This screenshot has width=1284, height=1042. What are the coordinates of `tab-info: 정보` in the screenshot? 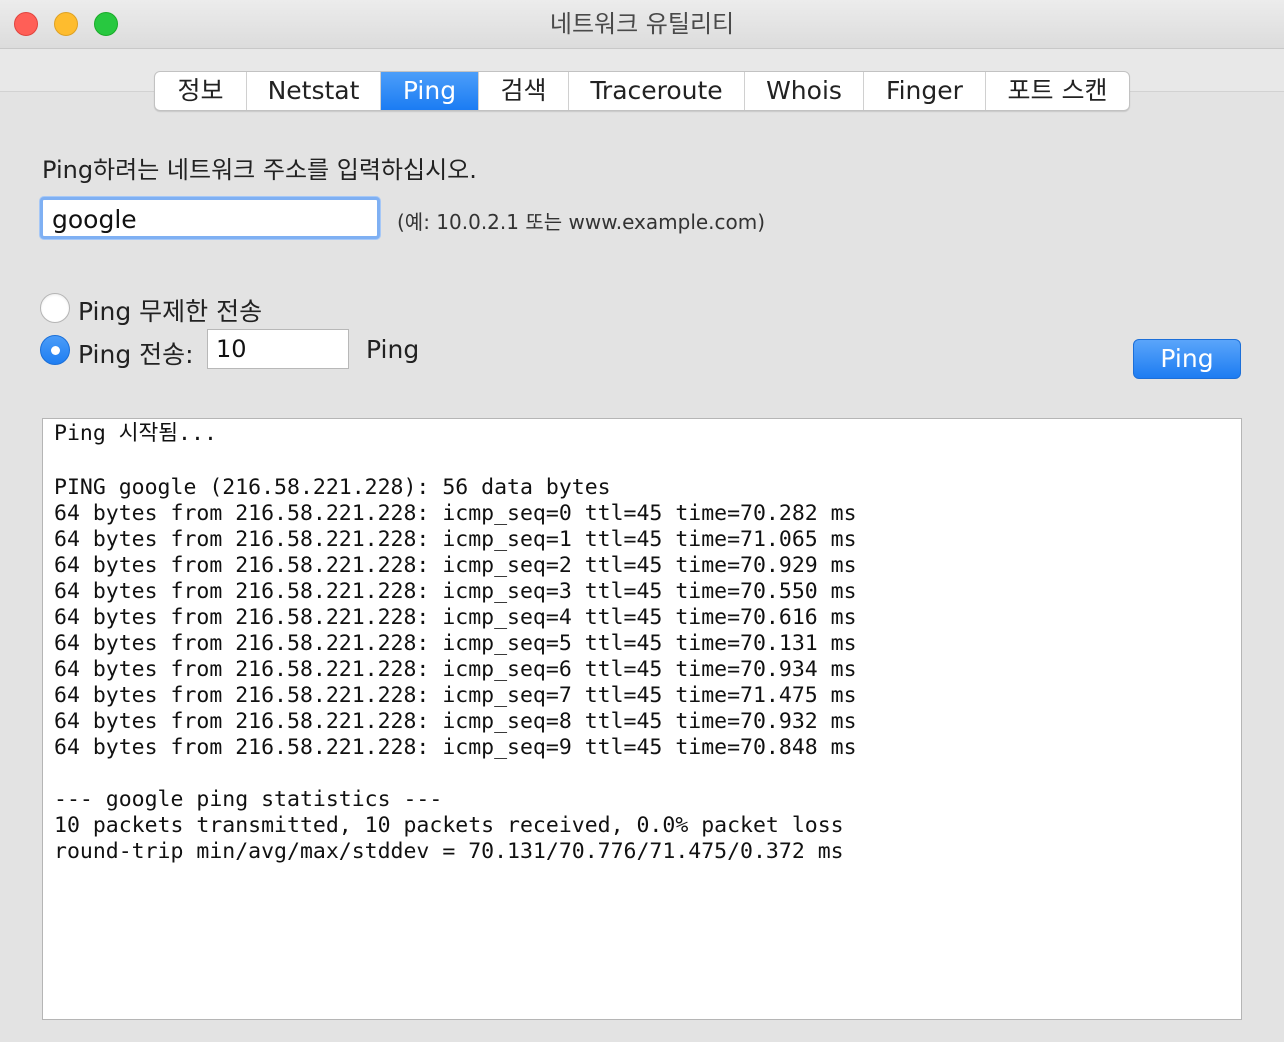 It's located at (201, 91).